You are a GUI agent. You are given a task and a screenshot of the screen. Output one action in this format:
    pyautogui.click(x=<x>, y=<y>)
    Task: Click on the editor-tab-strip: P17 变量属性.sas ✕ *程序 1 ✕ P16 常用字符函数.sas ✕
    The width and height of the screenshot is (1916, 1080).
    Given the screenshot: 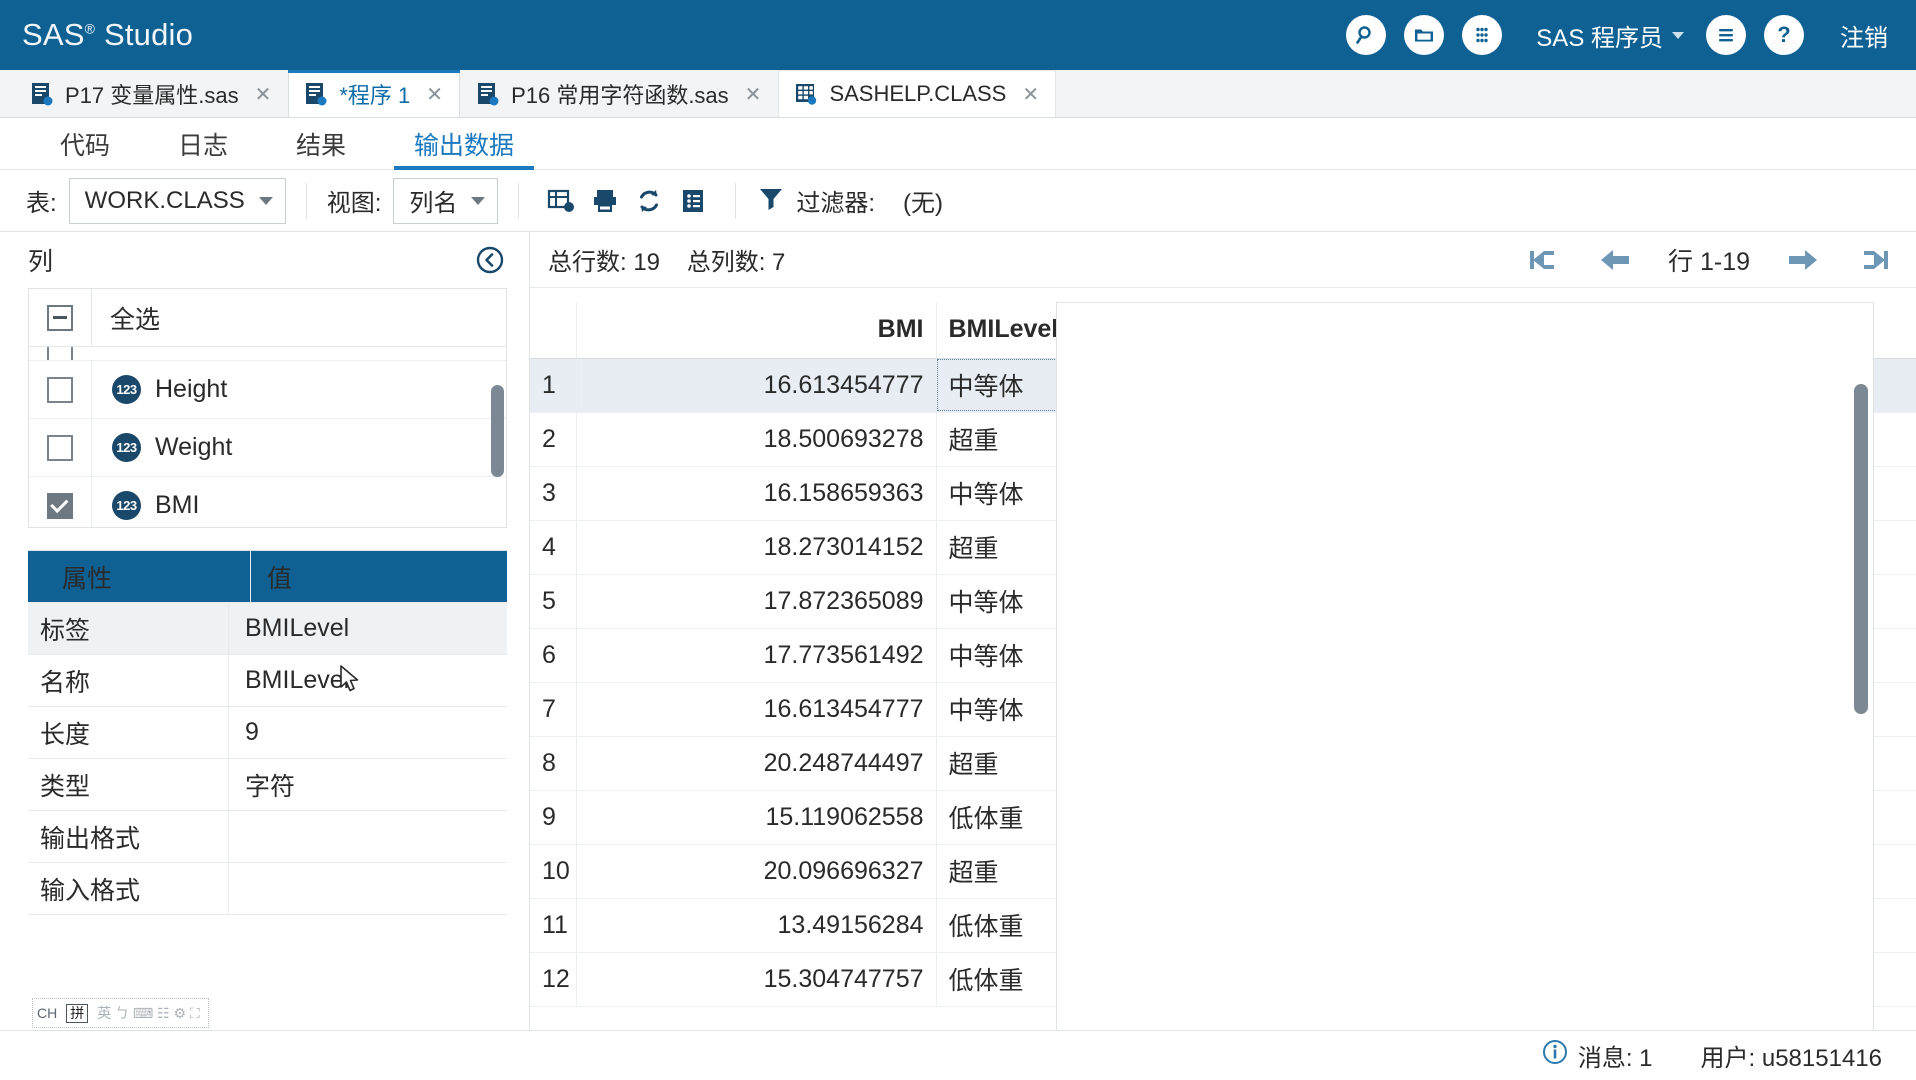 What is the action you would take?
    pyautogui.click(x=958, y=94)
    